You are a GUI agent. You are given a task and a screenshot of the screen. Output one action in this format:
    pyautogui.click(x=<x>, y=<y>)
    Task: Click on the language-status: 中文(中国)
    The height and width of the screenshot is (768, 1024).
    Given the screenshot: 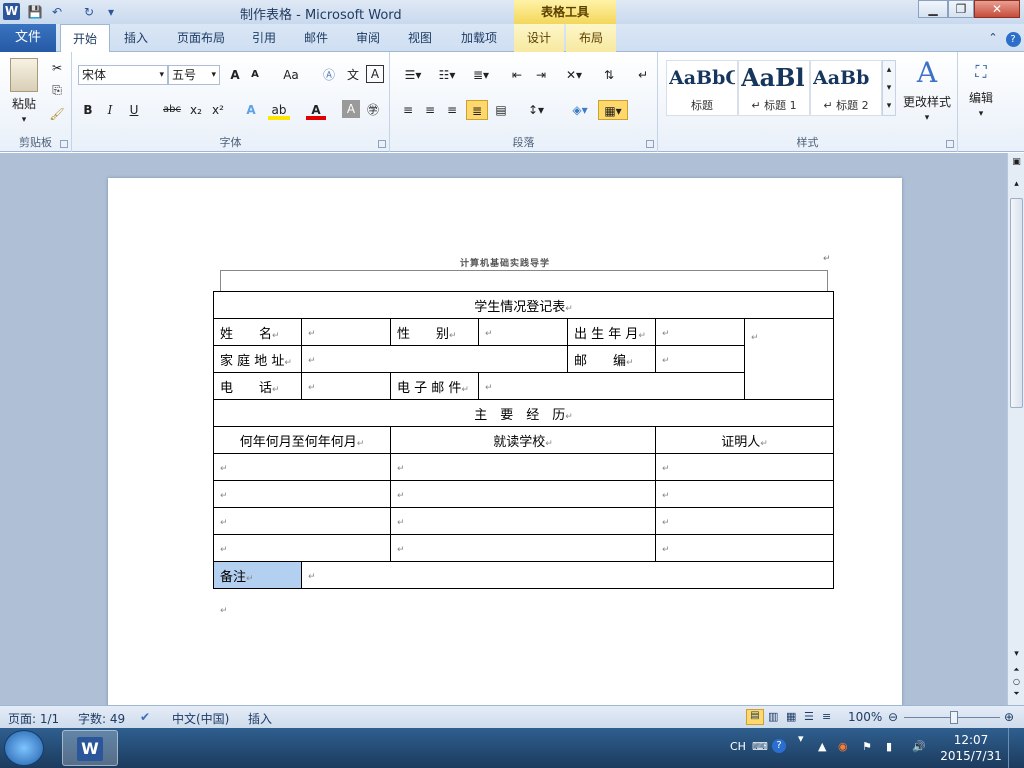 What is the action you would take?
    pyautogui.click(x=200, y=718)
    